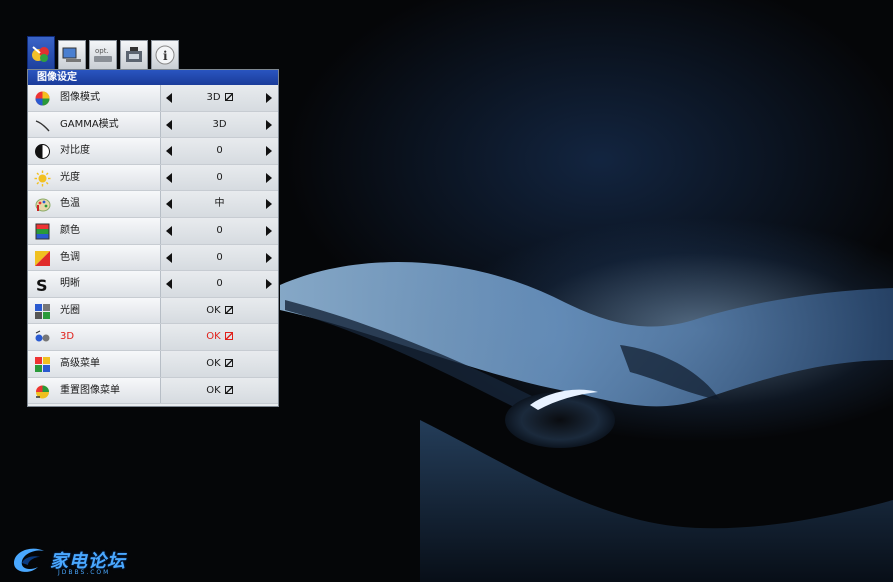 The image size is (893, 582). I want to click on menu-row-label: 重置图像菜单, so click(90, 390).